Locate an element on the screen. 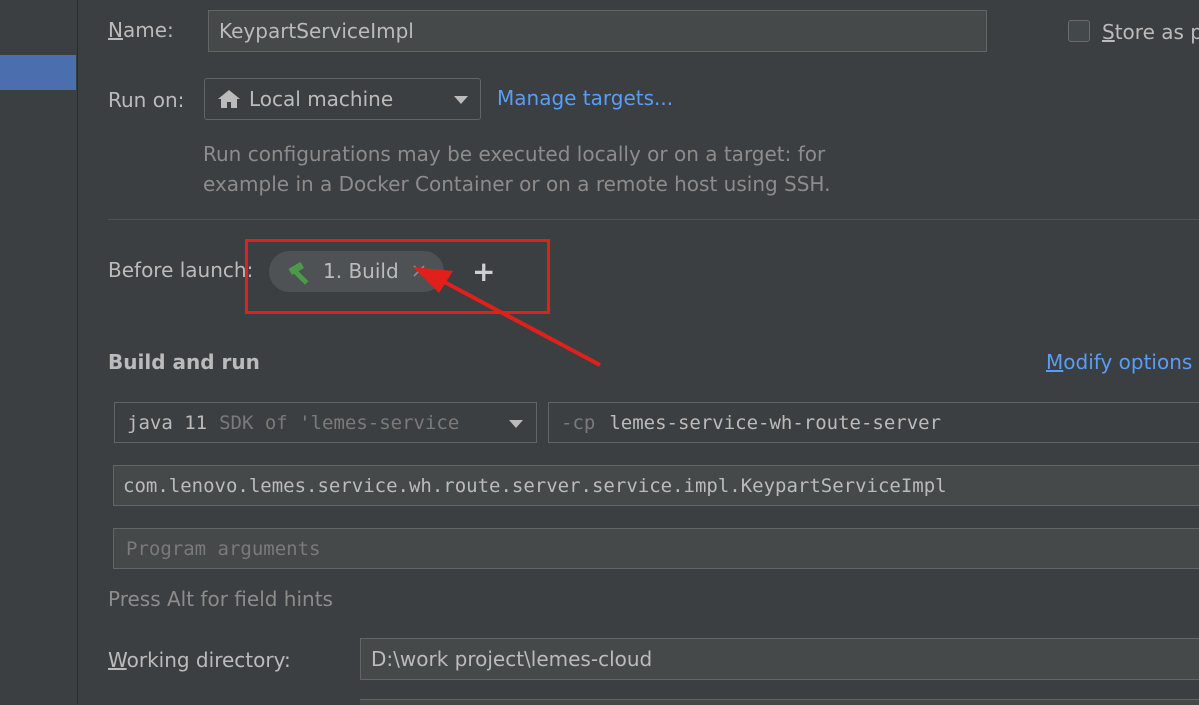 The image size is (1199, 705). modify-options-link: Modify options is located at coordinates (1119, 362).